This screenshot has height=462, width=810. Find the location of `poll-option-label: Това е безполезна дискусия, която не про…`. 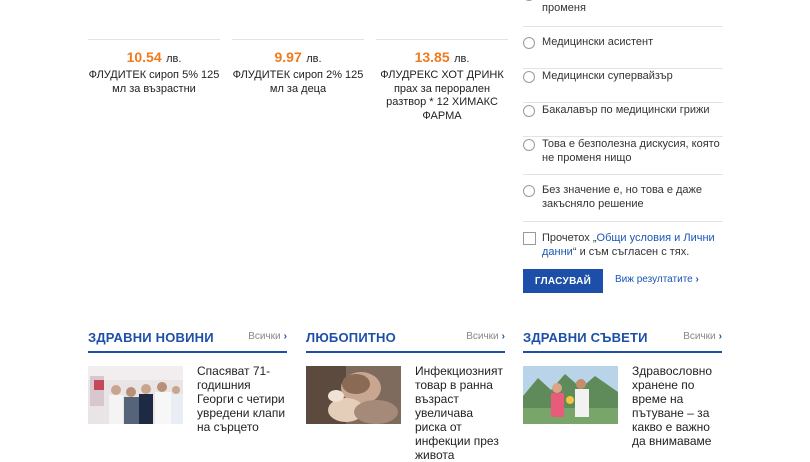

poll-option-label: Това е безполезна дискусия, която не про… is located at coordinates (631, 151).